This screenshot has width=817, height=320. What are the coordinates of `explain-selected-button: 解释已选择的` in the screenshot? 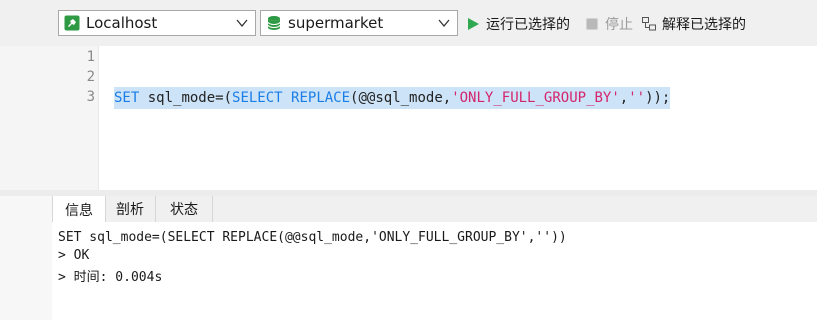 It's located at (694, 24).